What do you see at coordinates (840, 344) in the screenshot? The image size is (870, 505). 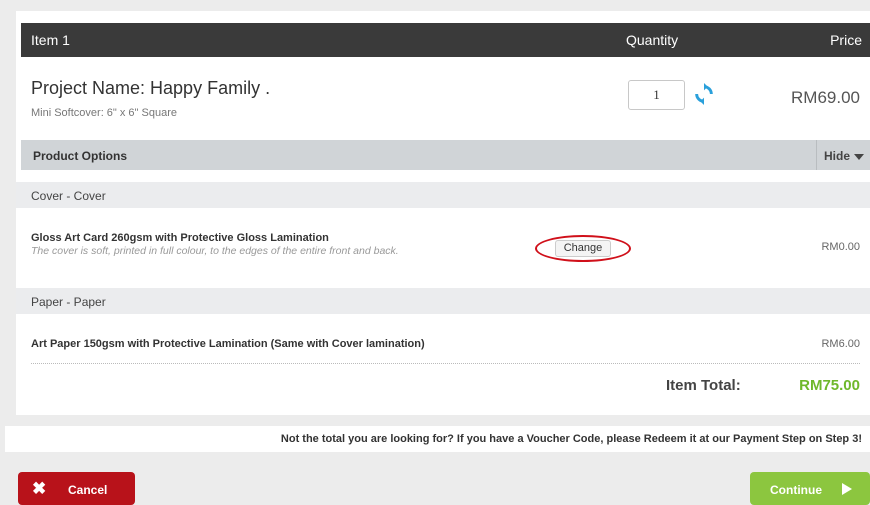 I see `paper-option-price: RM6.00` at bounding box center [840, 344].